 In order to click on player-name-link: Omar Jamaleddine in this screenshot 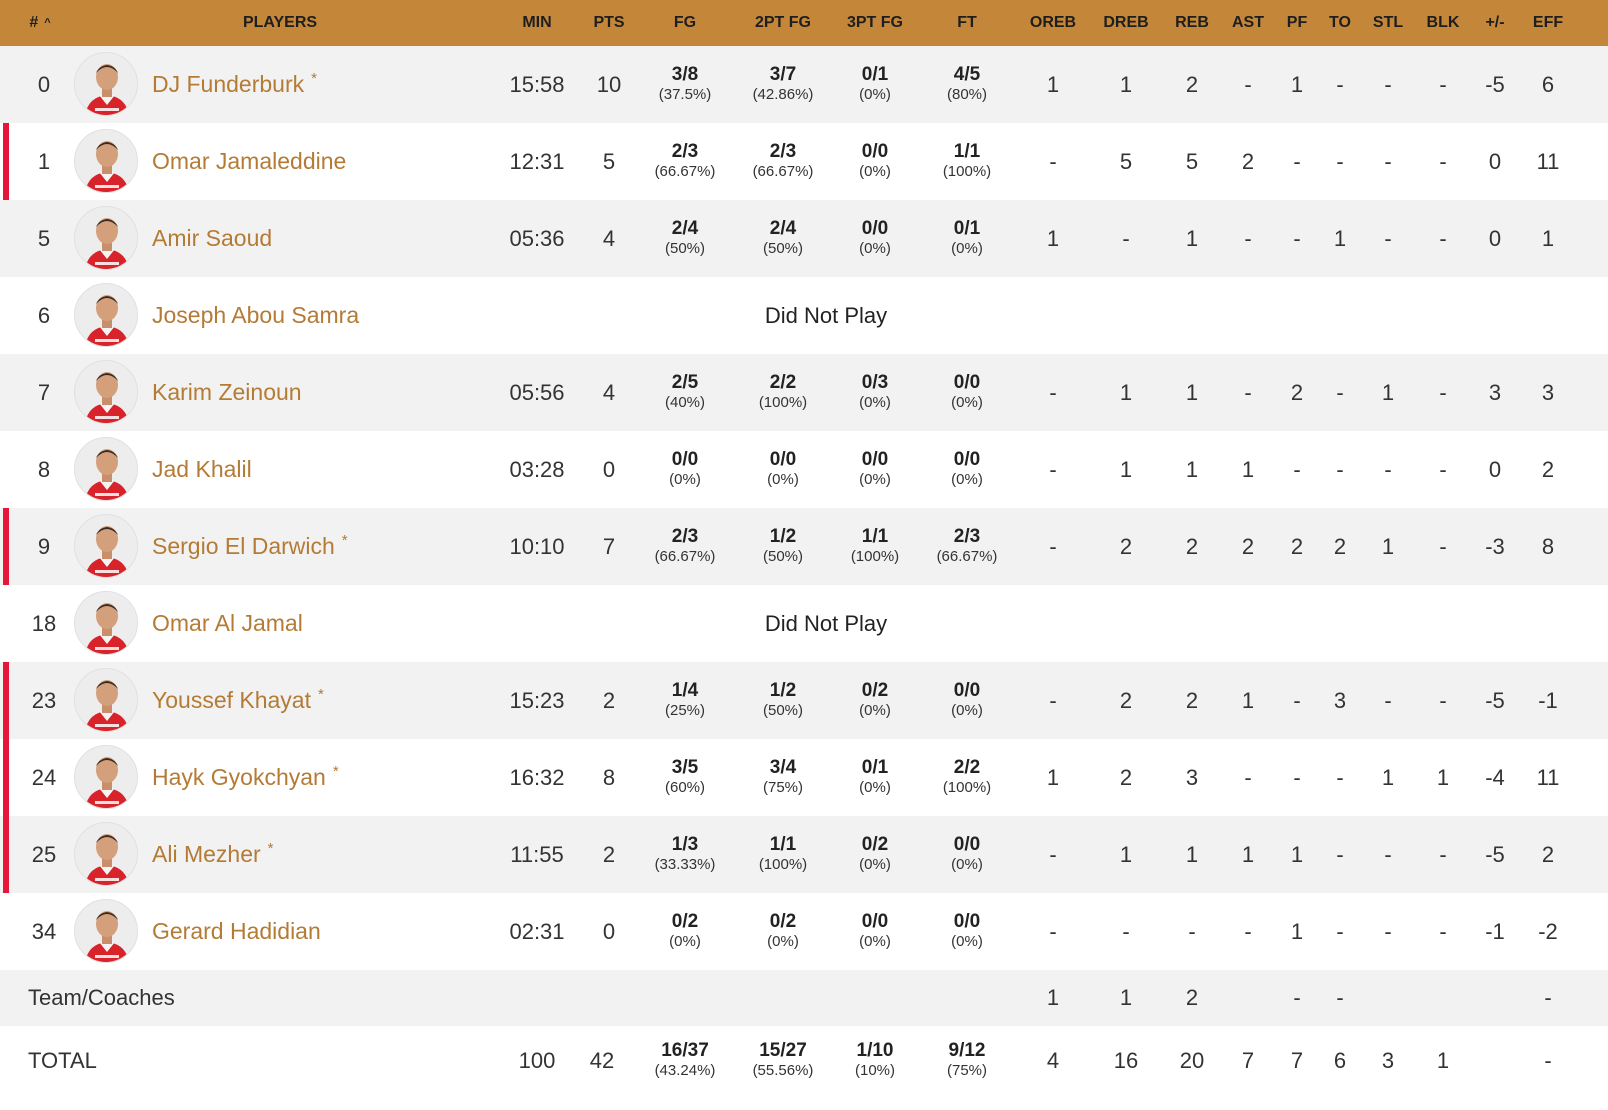, I will do `click(249, 161)`.